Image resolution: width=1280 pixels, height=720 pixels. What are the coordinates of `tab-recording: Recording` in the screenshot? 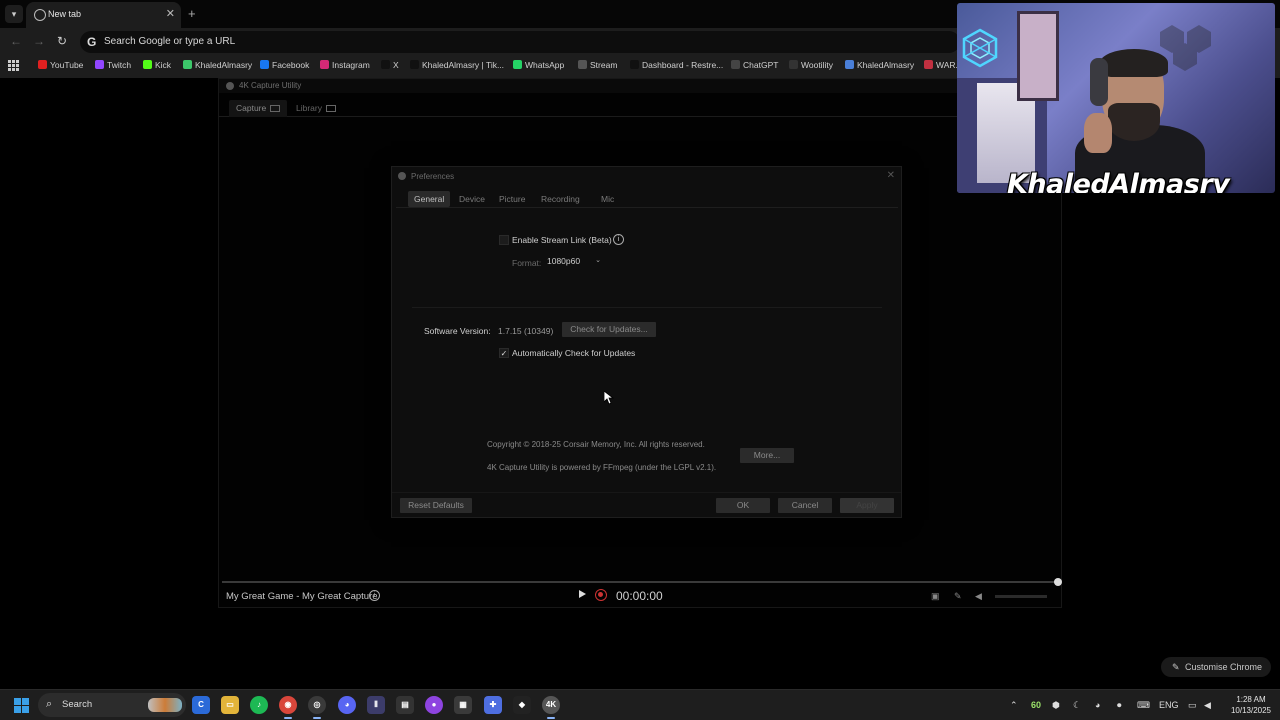 It's located at (560, 199).